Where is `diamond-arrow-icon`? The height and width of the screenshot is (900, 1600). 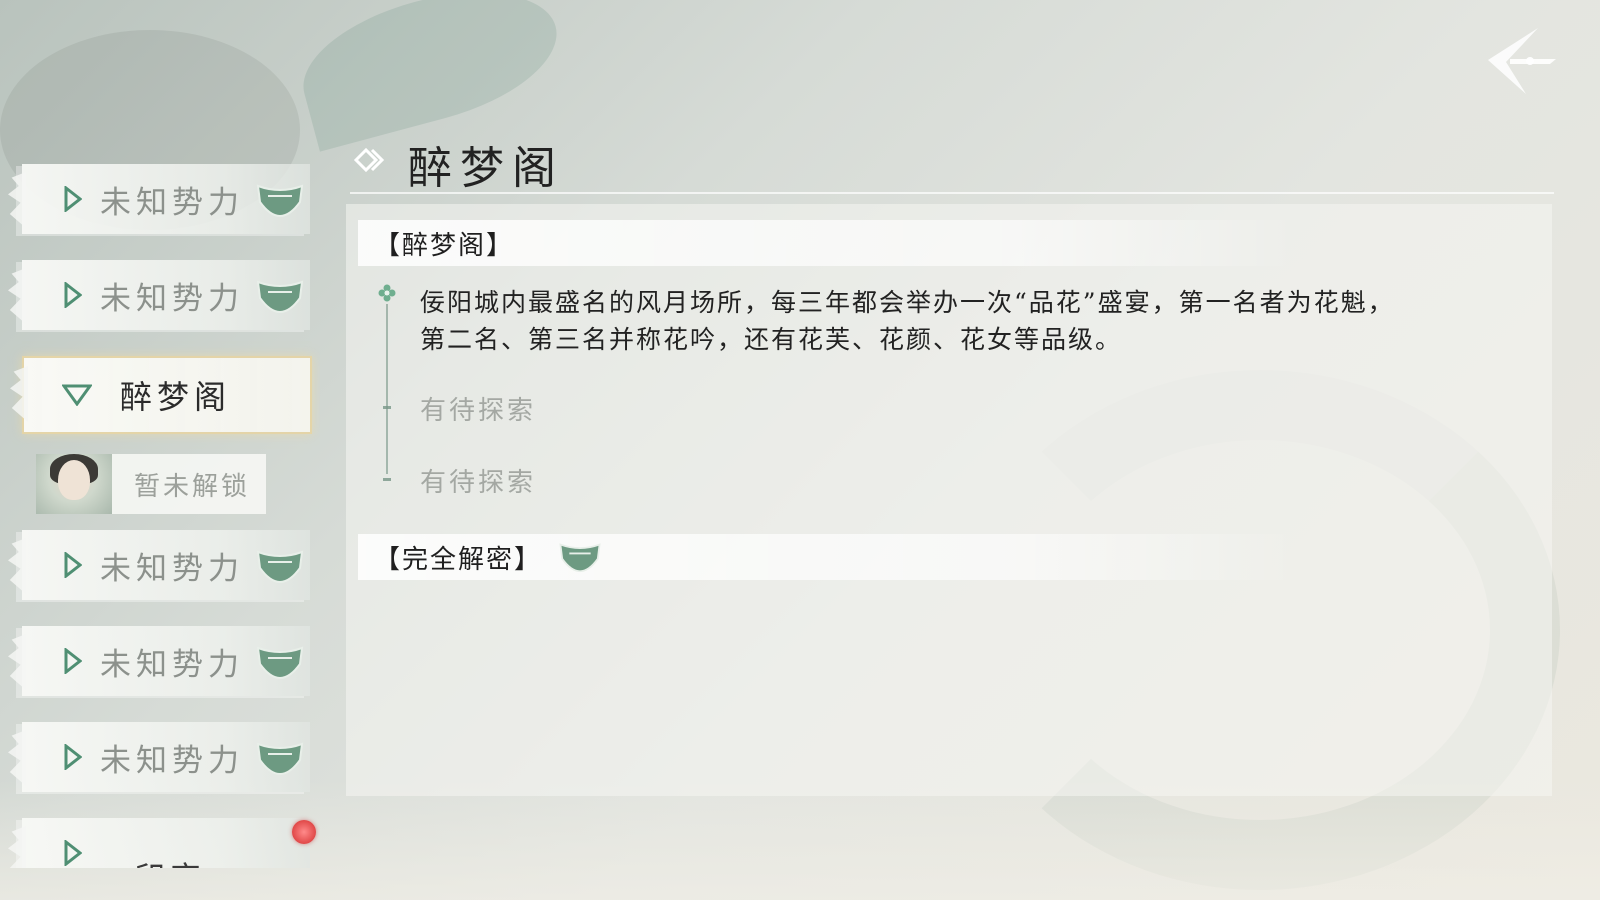 diamond-arrow-icon is located at coordinates (369, 160).